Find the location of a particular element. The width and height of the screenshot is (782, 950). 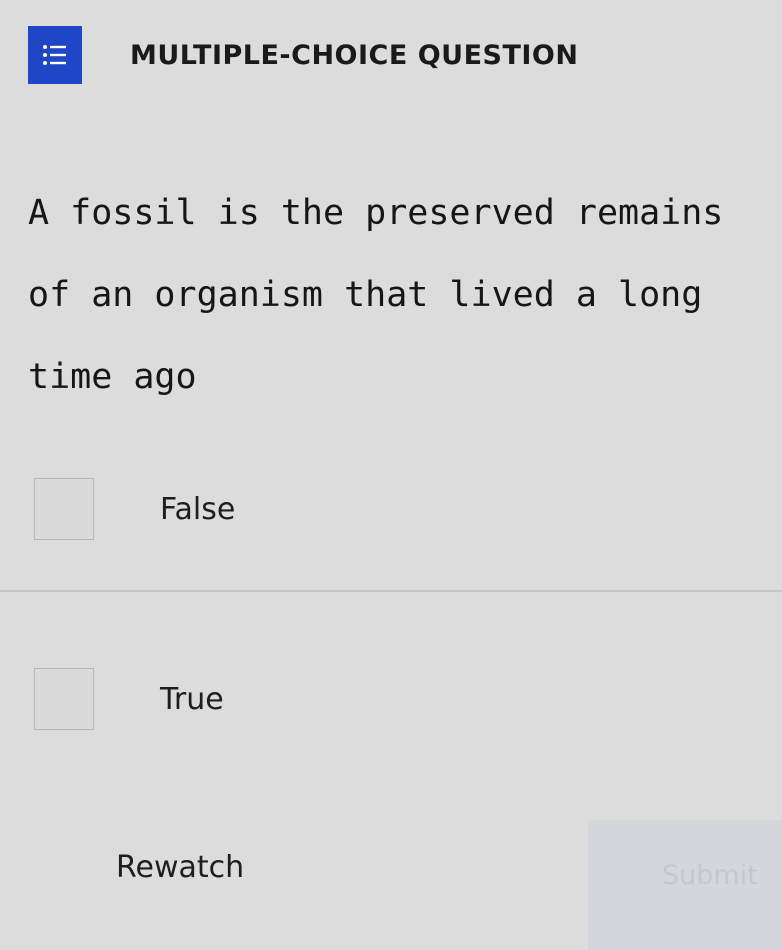

option-true-checkbox is located at coordinates (64, 699).